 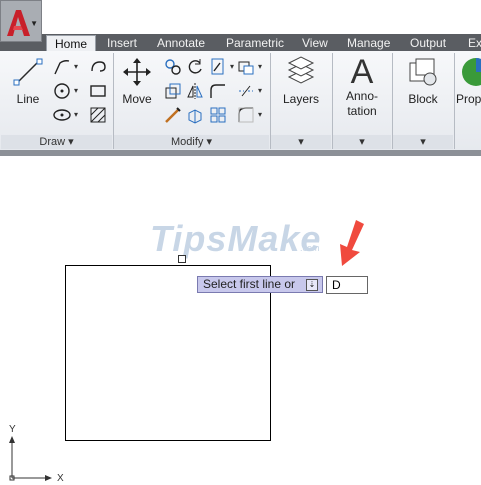 What do you see at coordinates (260, 90) in the screenshot?
I see `explode-dropdown-icon: ▾` at bounding box center [260, 90].